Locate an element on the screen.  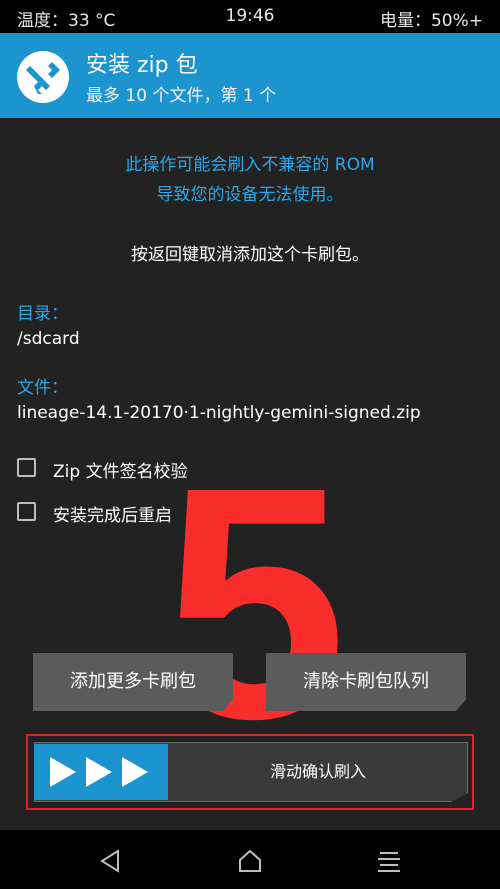
reboot-after-install-label: 安装完成后重启 is located at coordinates (112, 516).